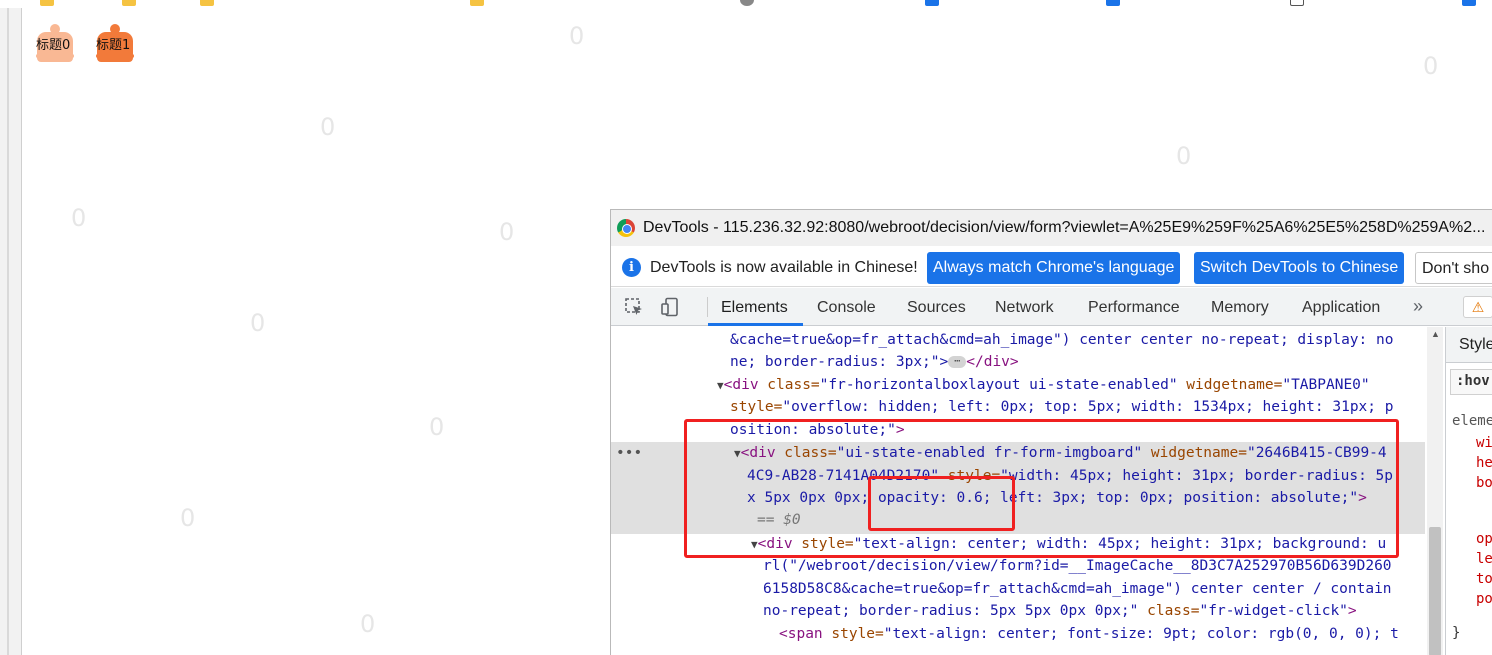  Describe the element at coordinates (1418, 306) in the screenshot. I see `more-tabs-icon: »` at that location.